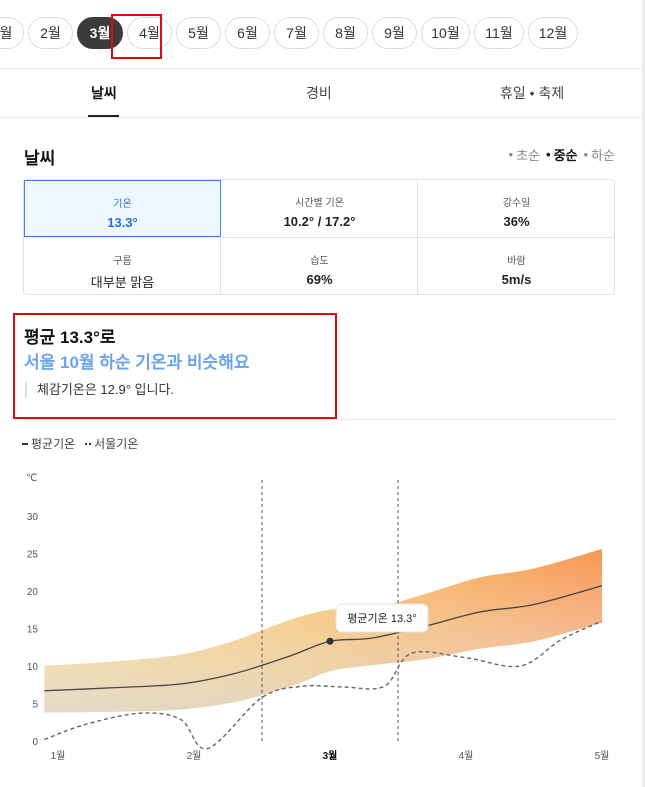 The image size is (645, 787). I want to click on x-tick-label: 4월, so click(466, 756).